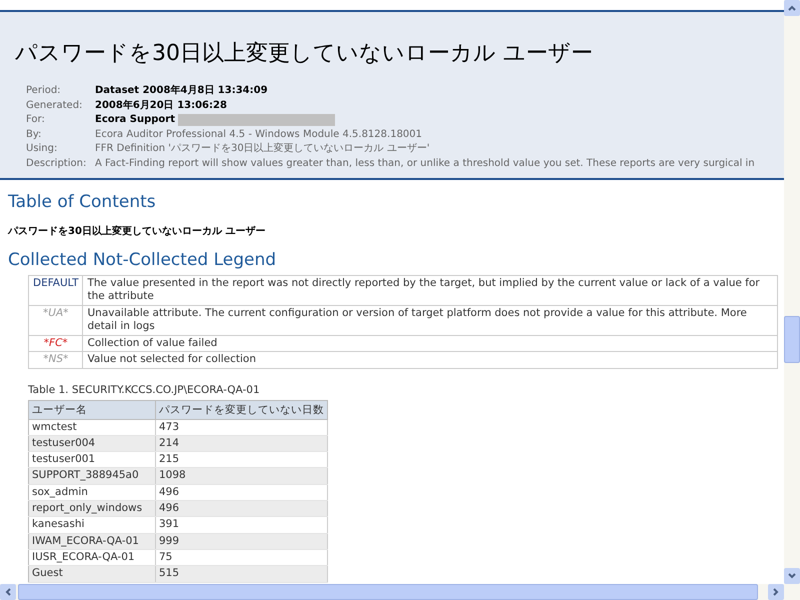 The width and height of the screenshot is (800, 600). Describe the element at coordinates (135, 120) in the screenshot. I see `meta-value: Ecora Support` at that location.